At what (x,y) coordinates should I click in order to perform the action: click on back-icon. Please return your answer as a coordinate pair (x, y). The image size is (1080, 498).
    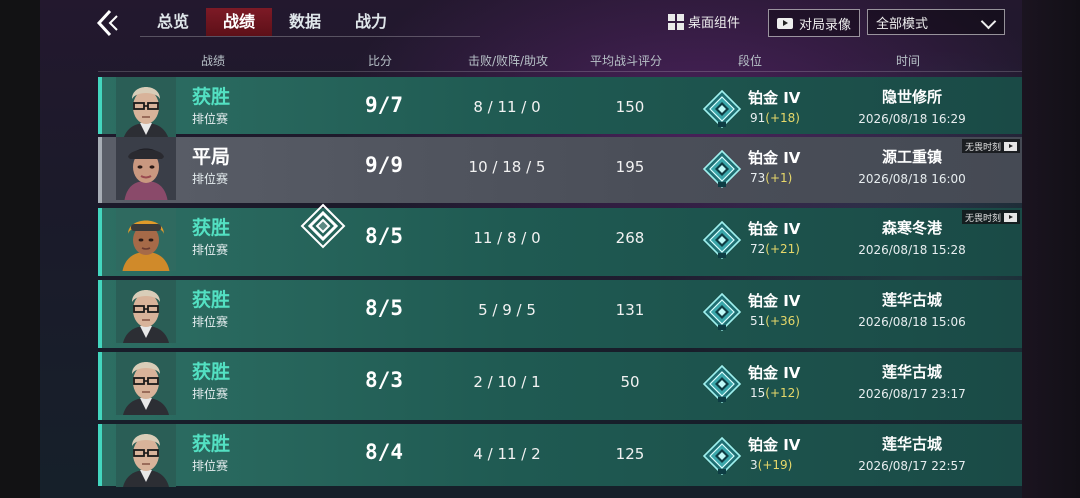
    Looking at the image, I should click on (110, 23).